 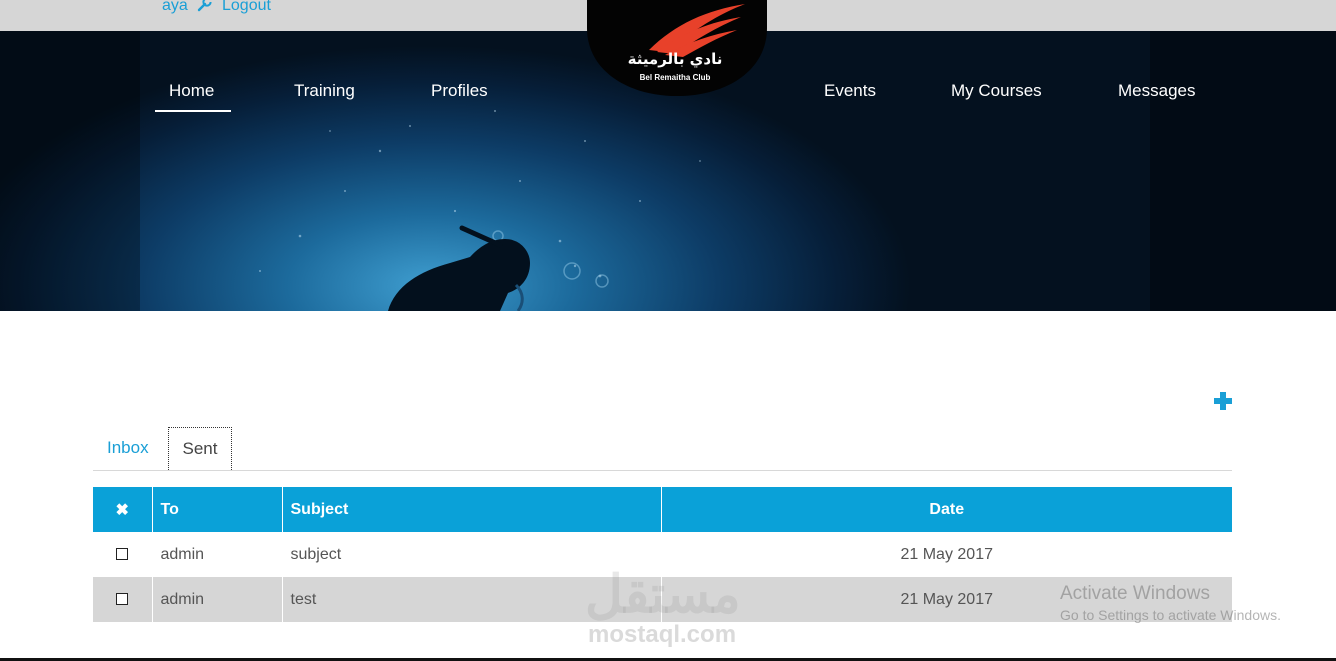 I want to click on logo-arabic-text: نادي بالرميثة, so click(x=675, y=59).